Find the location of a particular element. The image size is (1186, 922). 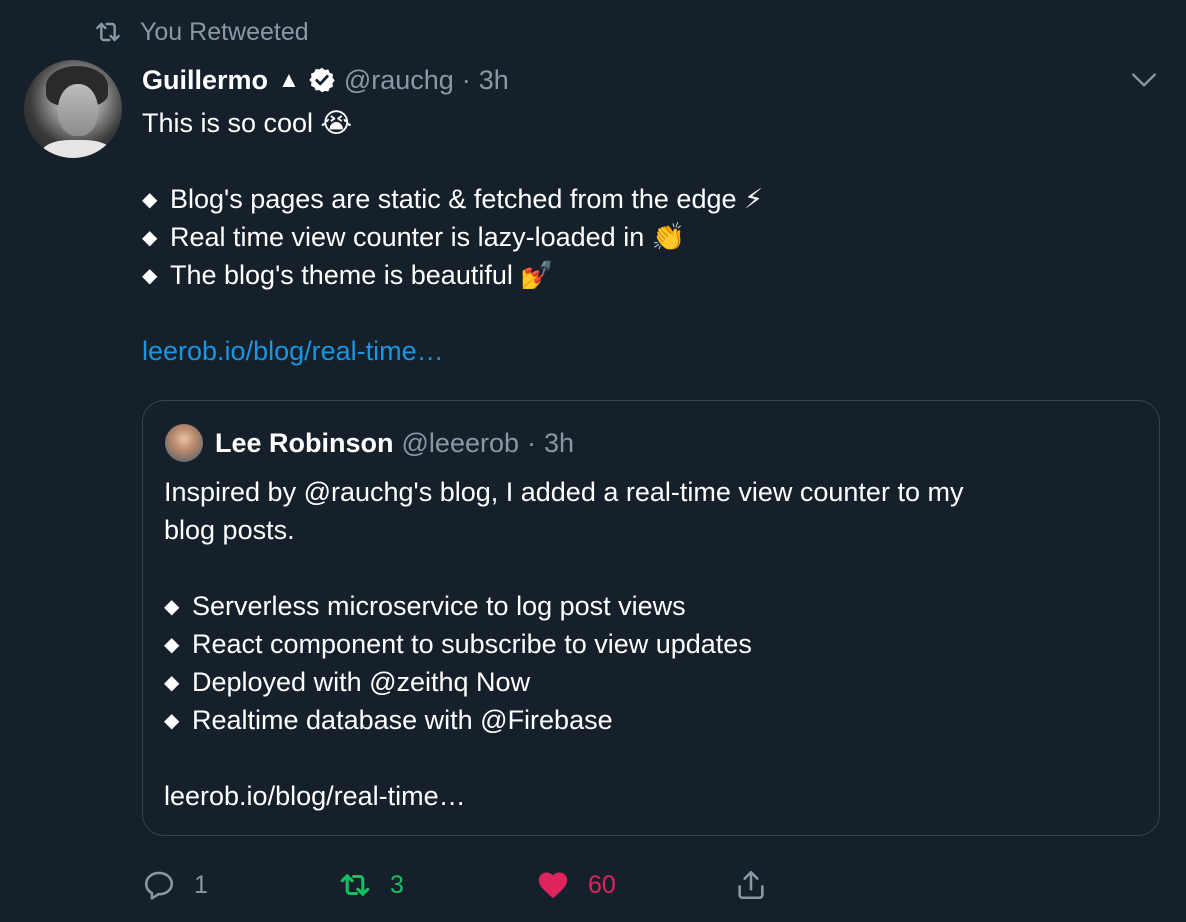

quoted-author-avatar is located at coordinates (184, 443).